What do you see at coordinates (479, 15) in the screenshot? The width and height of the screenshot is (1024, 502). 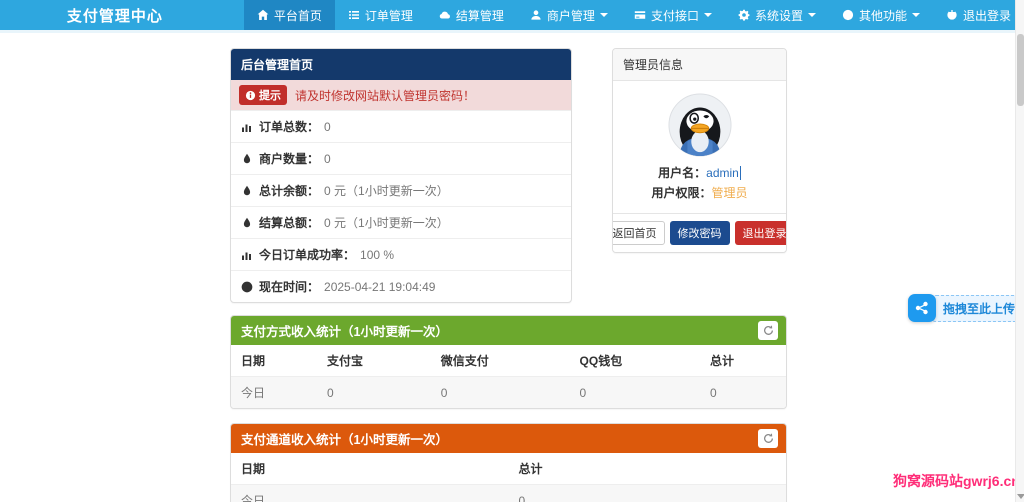 I see `nav-item-label: 结算管理` at bounding box center [479, 15].